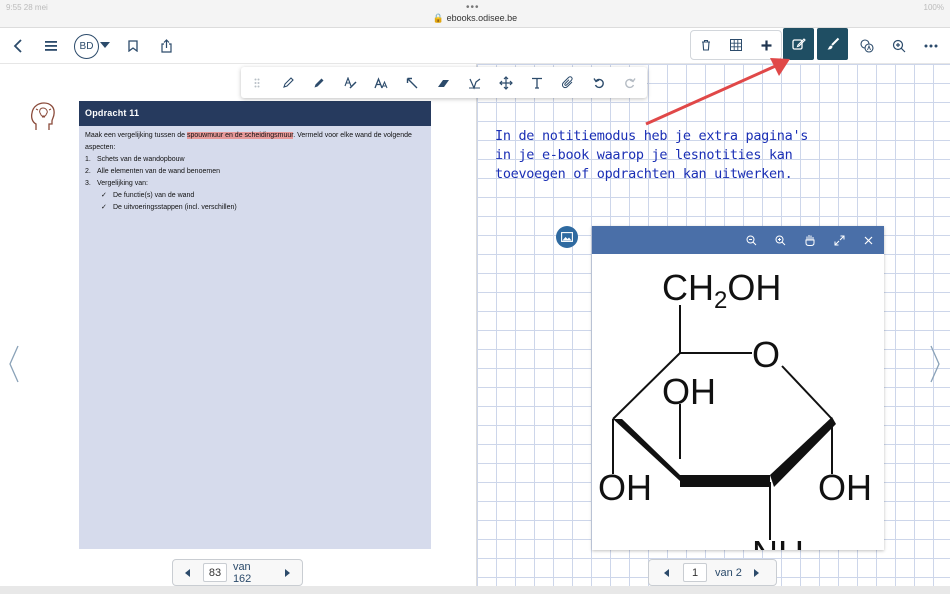 This screenshot has height=594, width=950. I want to click on image-icon, so click(567, 237).